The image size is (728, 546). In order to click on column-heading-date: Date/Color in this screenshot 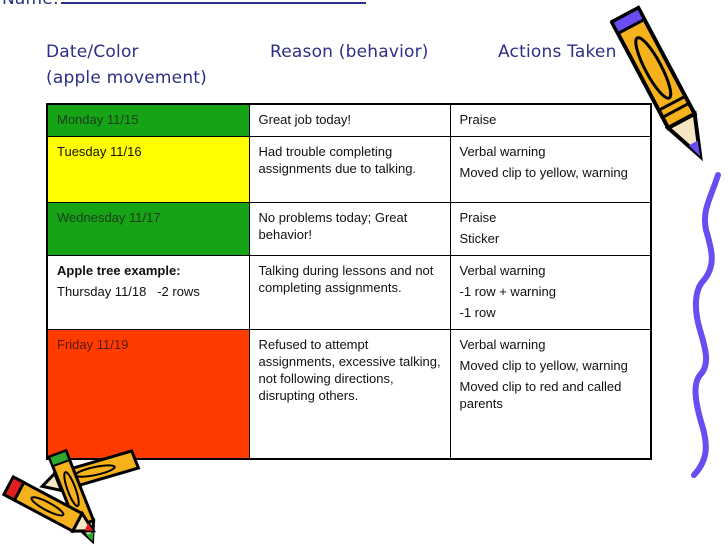, I will do `click(92, 52)`.